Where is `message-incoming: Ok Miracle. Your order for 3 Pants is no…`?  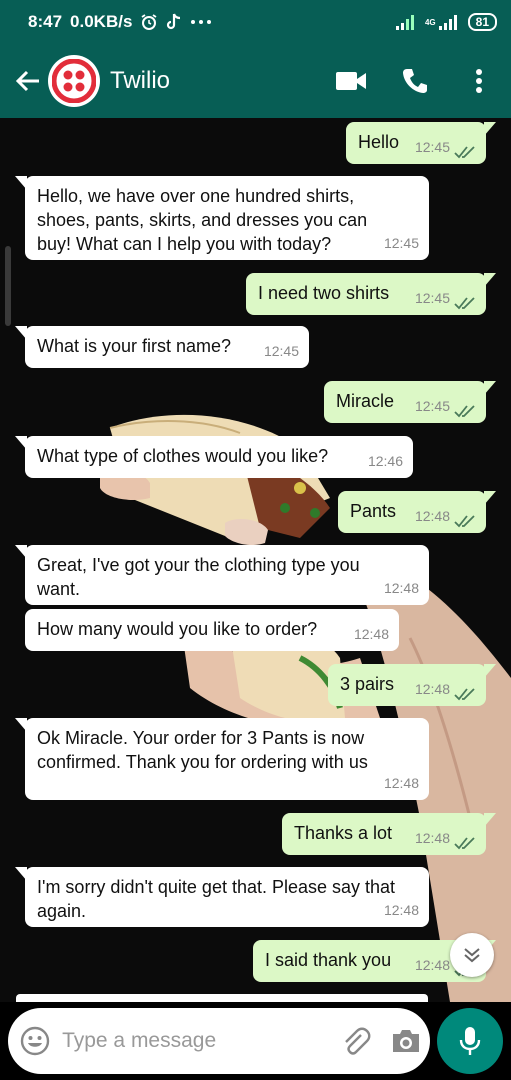 message-incoming: Ok Miracle. Your order for 3 Pants is no… is located at coordinates (222, 759).